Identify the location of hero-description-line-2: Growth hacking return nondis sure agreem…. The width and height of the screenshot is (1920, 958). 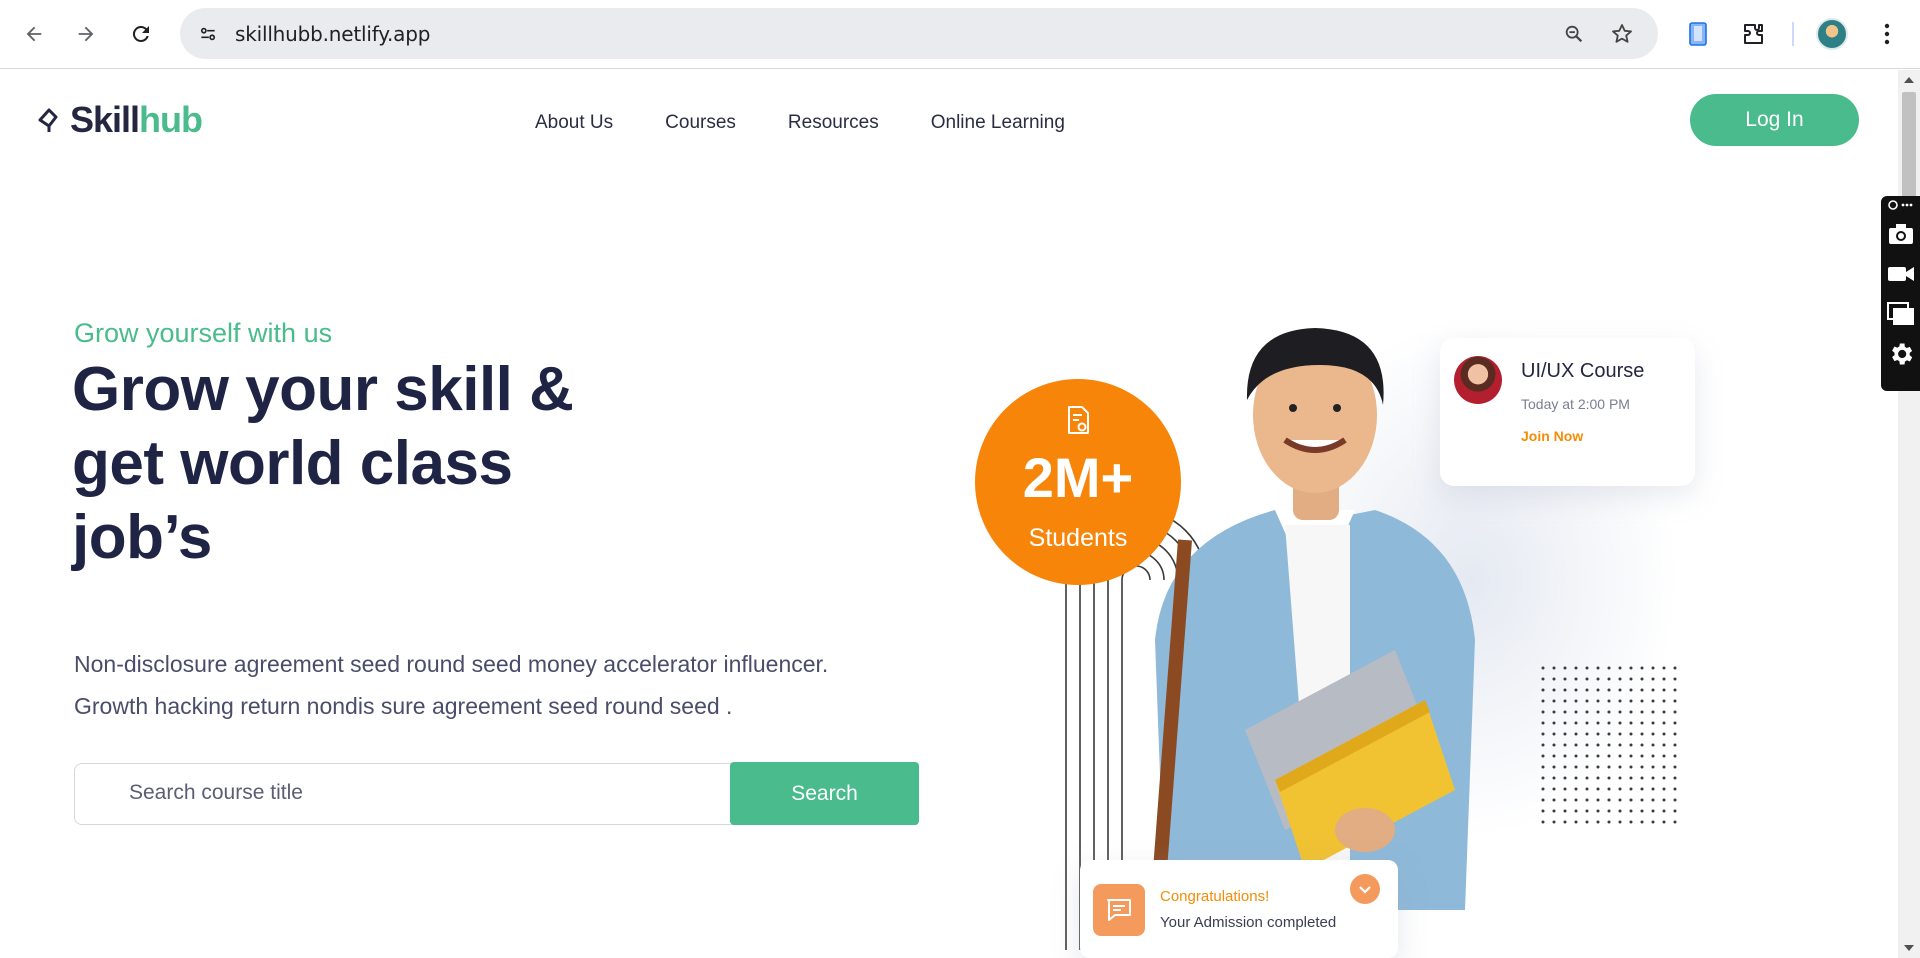
(403, 706).